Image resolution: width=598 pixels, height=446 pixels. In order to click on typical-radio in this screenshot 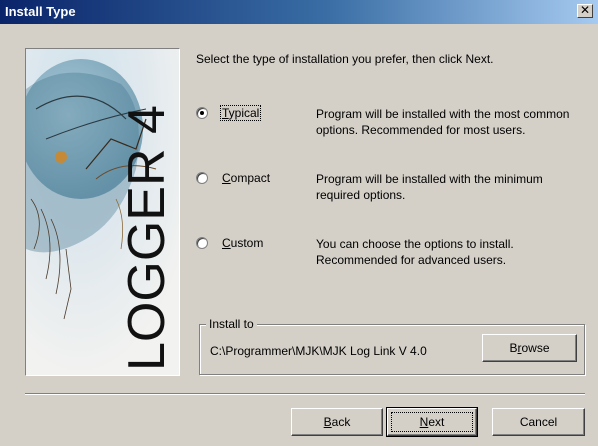, I will do `click(202, 113)`.